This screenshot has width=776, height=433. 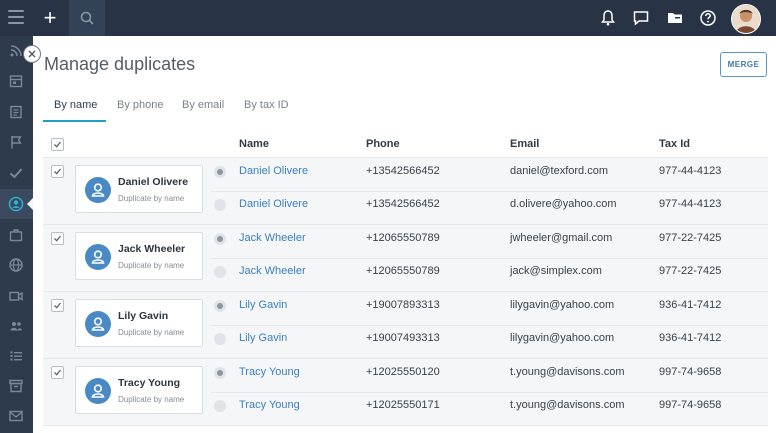 What do you see at coordinates (139, 323) in the screenshot?
I see `duplicate-card: Lily Gavin Duplicate by name` at bounding box center [139, 323].